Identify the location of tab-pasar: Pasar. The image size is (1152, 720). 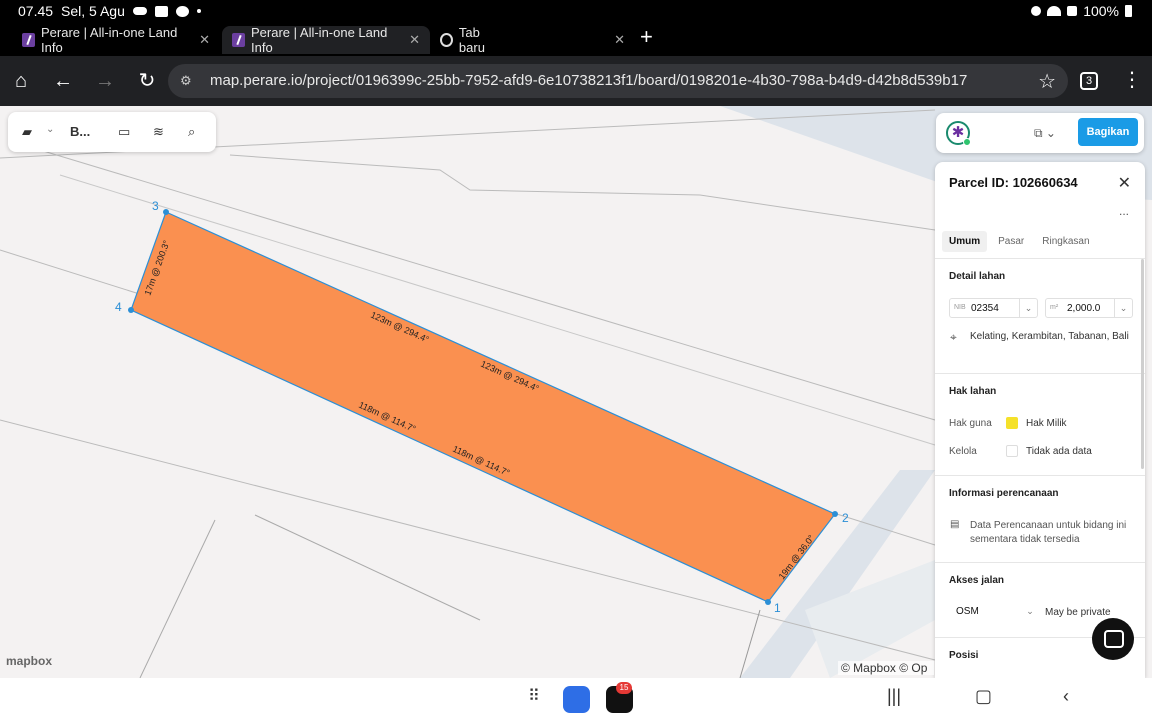
(1011, 241).